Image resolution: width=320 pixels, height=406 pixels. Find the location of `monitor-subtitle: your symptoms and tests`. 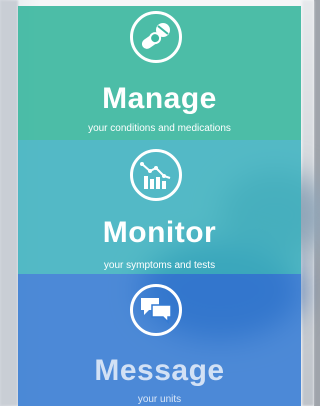

monitor-subtitle: your symptoms and tests is located at coordinates (159, 265).